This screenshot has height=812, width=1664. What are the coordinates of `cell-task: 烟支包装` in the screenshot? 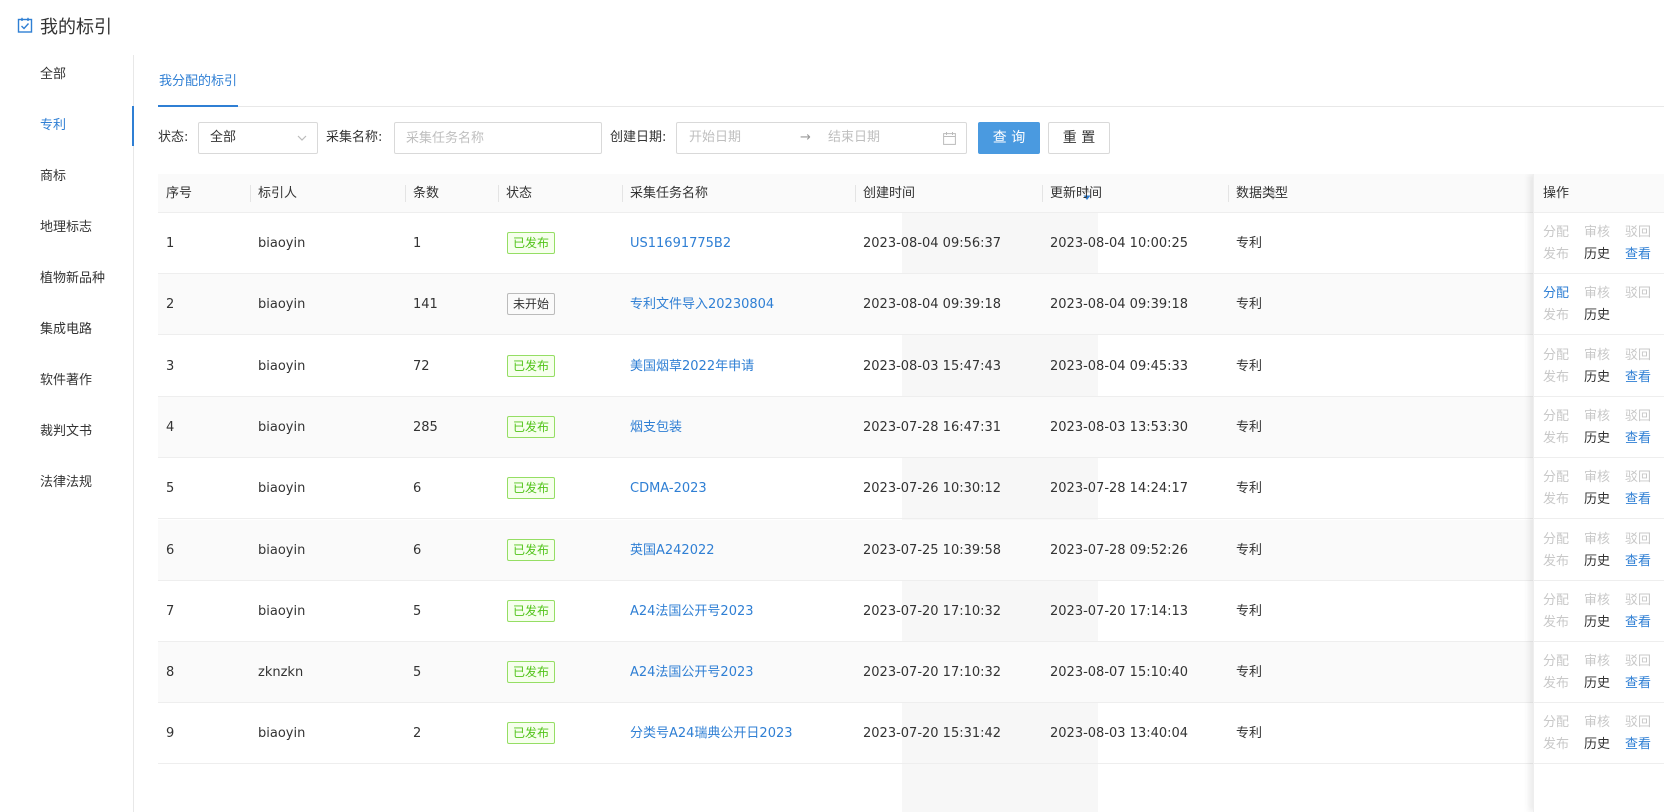 It's located at (652, 427).